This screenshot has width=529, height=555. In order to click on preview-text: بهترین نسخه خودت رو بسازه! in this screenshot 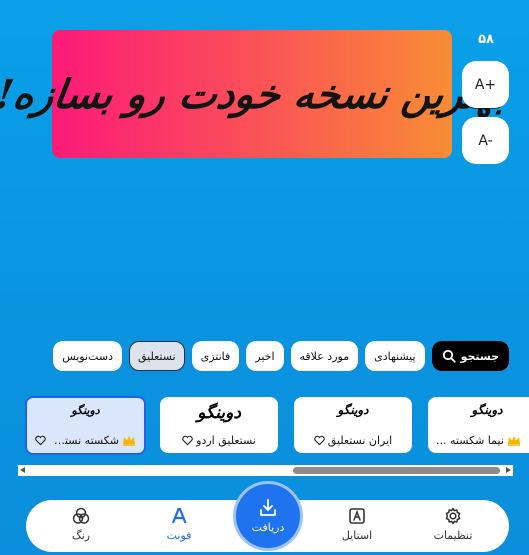, I will do `click(256, 94)`.